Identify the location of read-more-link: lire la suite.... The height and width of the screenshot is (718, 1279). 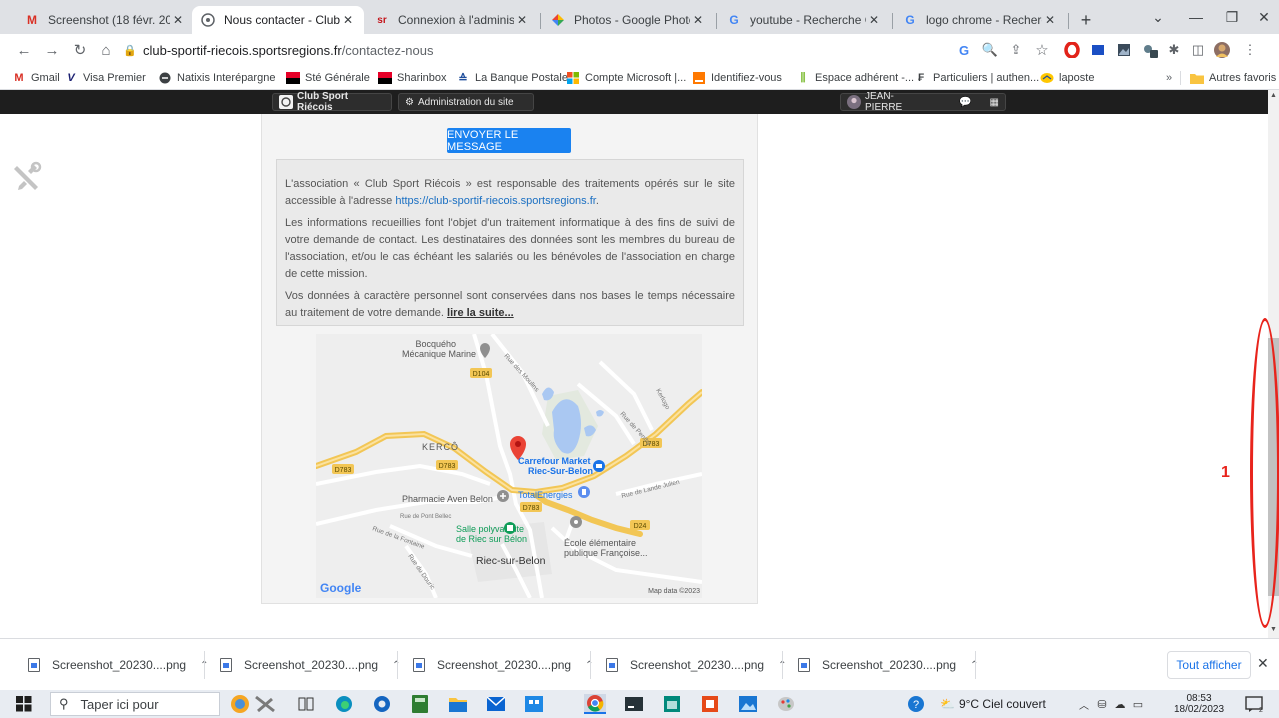
(480, 313).